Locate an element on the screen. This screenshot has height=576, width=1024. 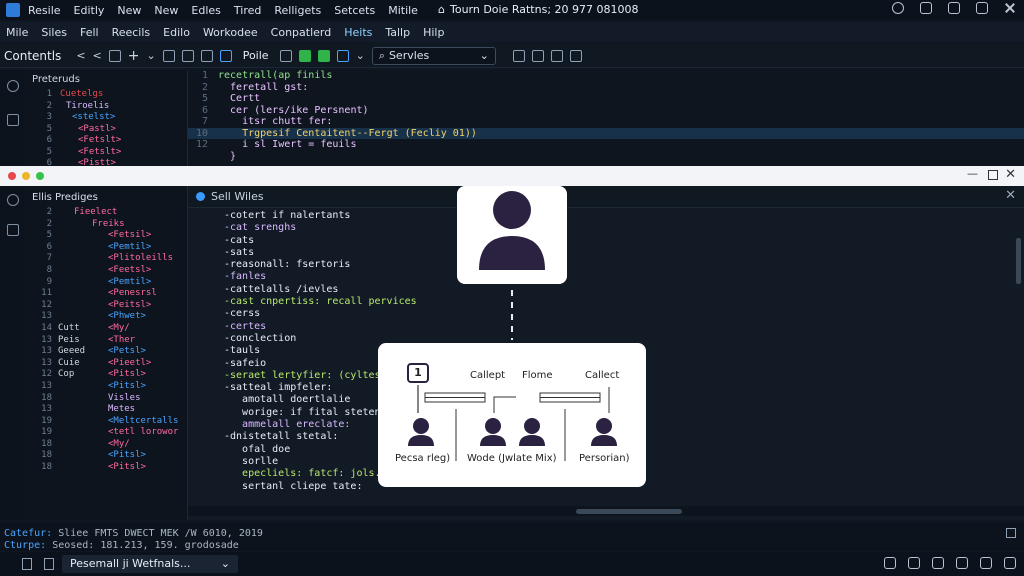
dropdown-icon is located at coordinates (575, 55).